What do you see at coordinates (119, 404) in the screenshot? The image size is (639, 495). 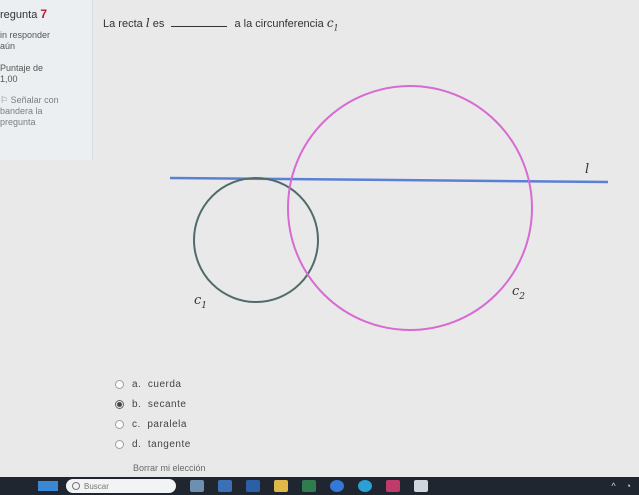 I see `option-b-radio` at bounding box center [119, 404].